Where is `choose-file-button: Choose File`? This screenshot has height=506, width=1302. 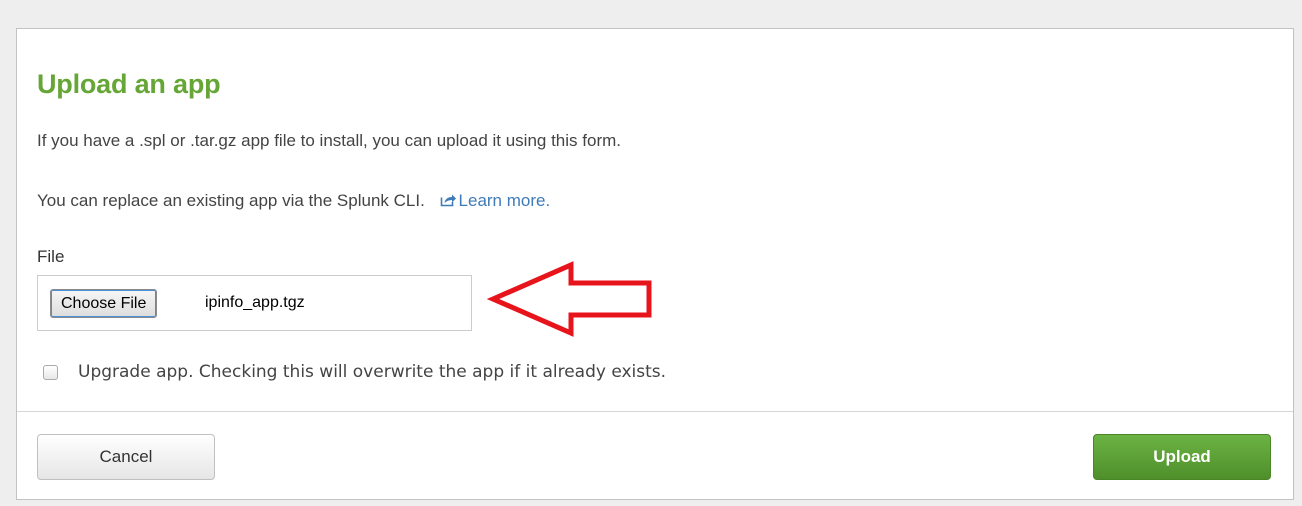
choose-file-button: Choose File is located at coordinates (104, 303).